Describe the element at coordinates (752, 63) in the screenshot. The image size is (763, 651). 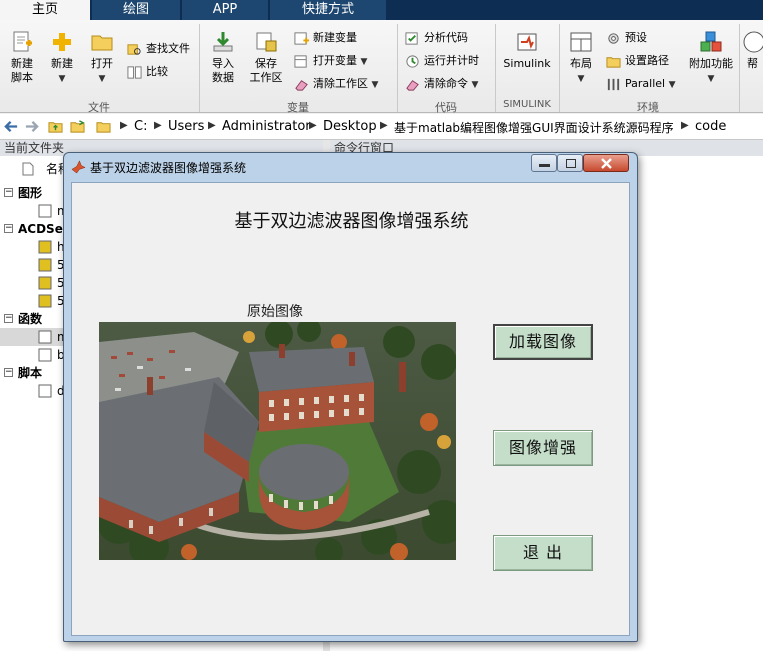
I see `help-label: 帮` at that location.